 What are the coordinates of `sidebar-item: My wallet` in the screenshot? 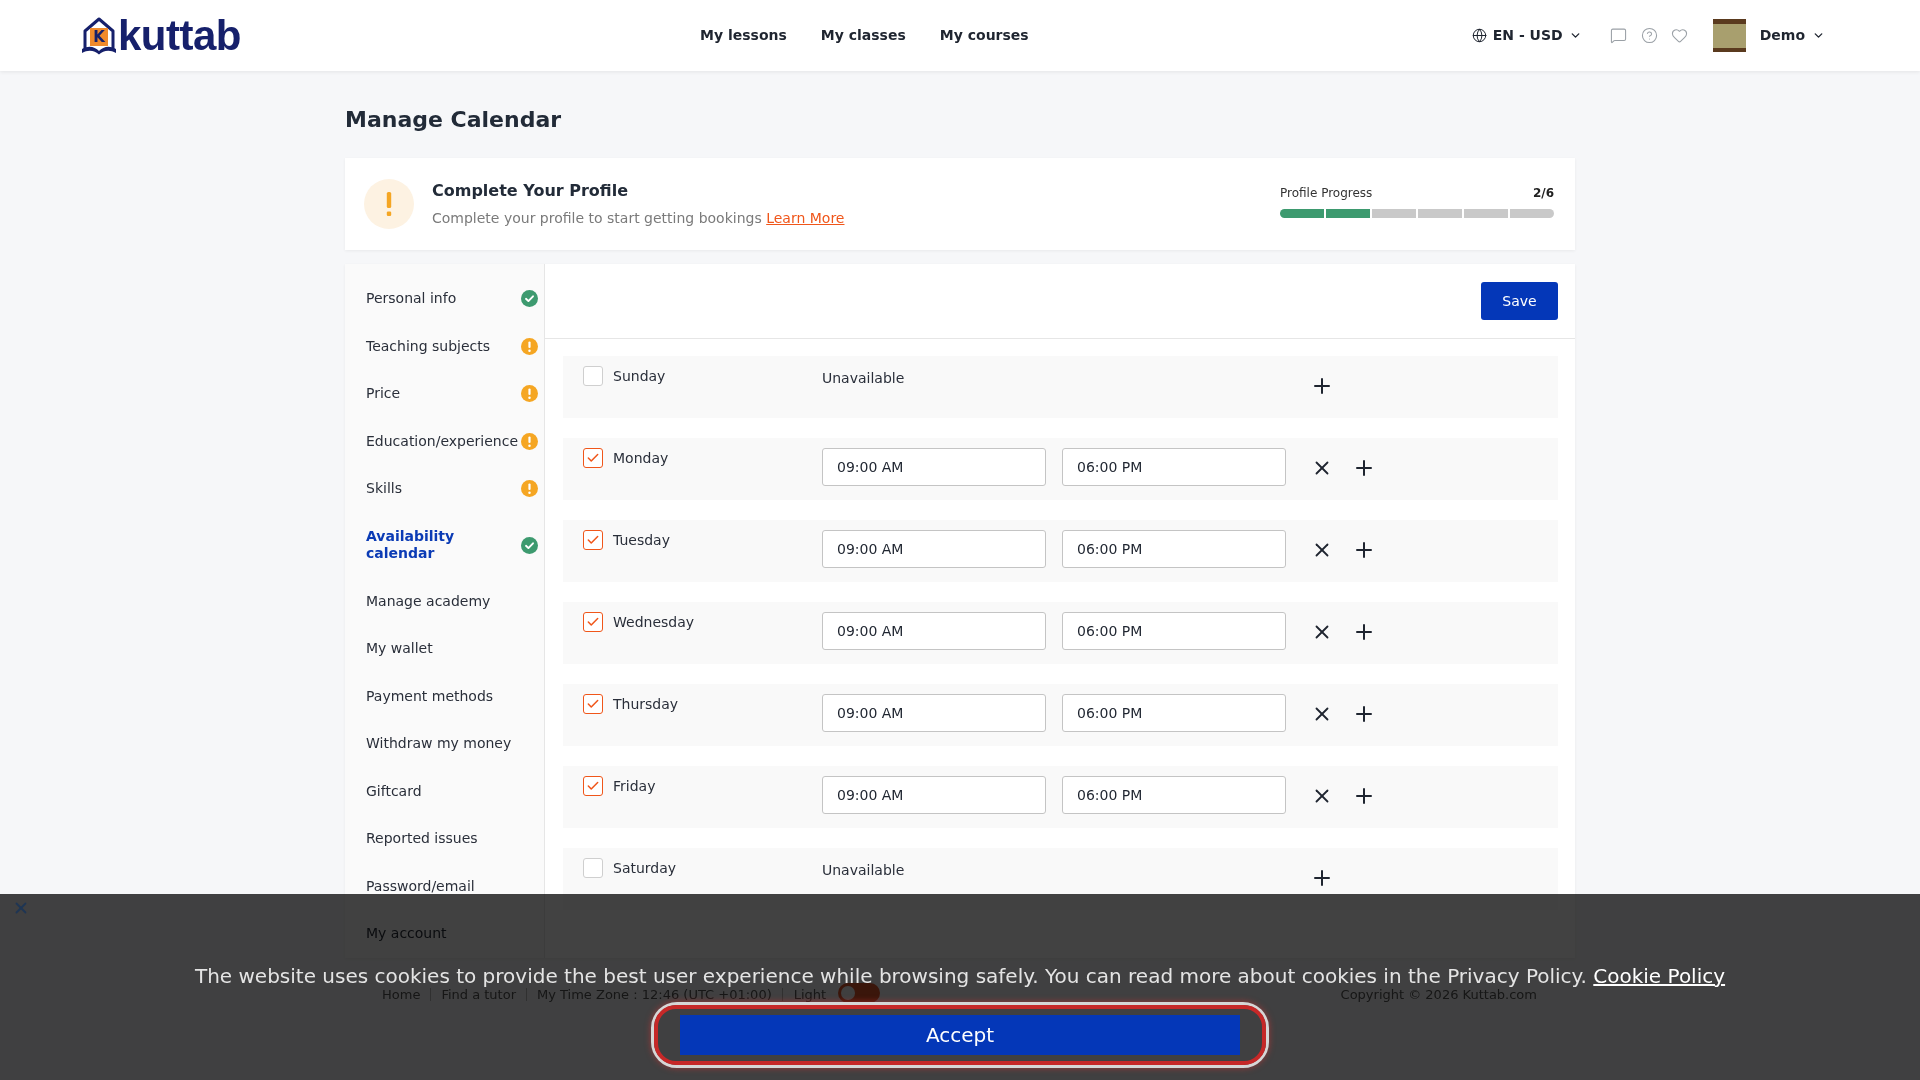 It's located at (444, 649).